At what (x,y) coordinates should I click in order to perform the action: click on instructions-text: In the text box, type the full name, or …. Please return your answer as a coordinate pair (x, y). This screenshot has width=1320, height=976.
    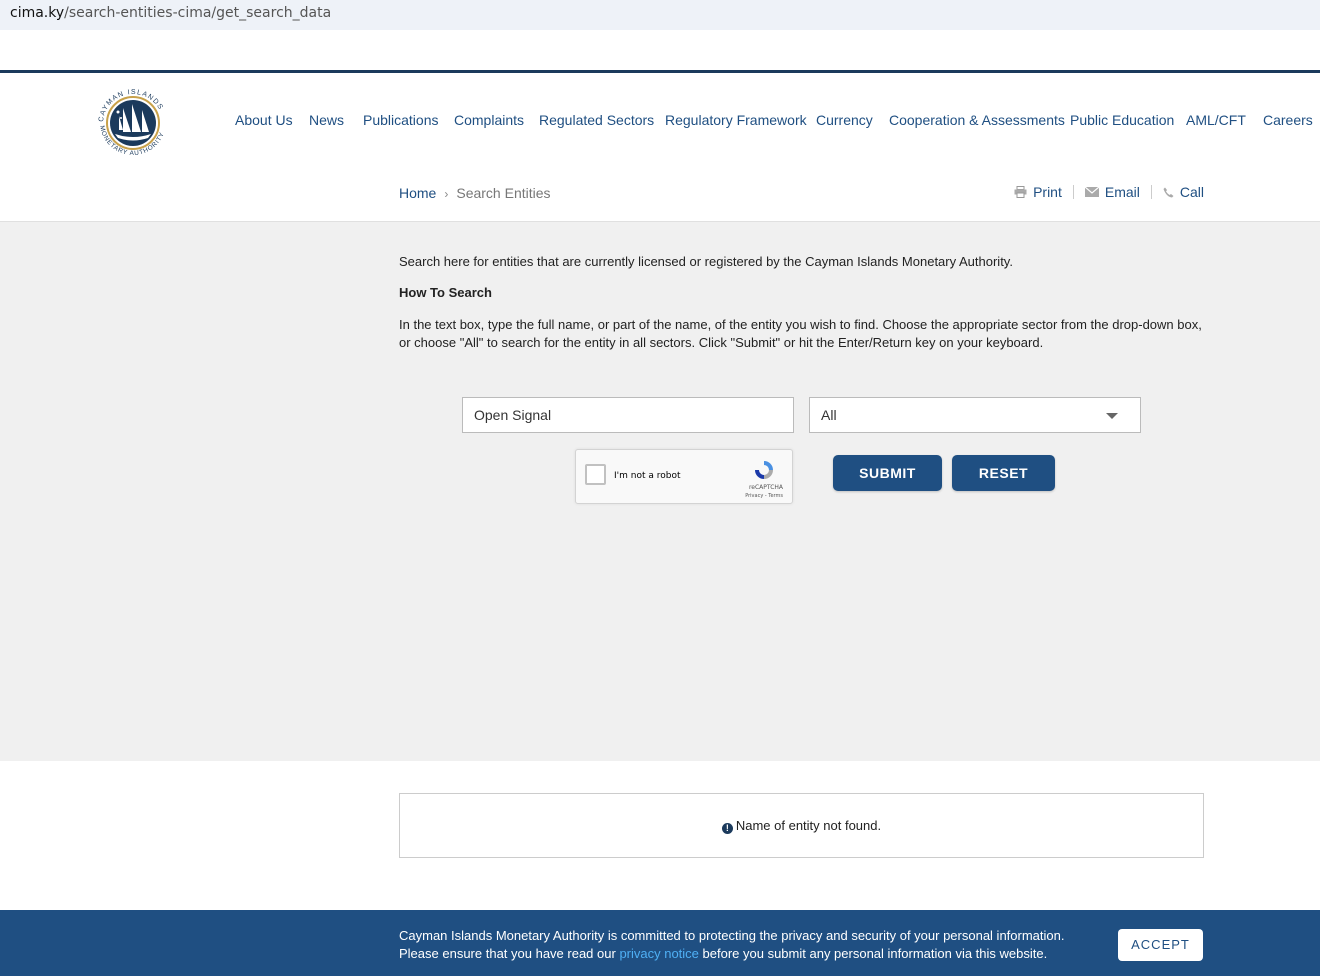
    Looking at the image, I should click on (800, 333).